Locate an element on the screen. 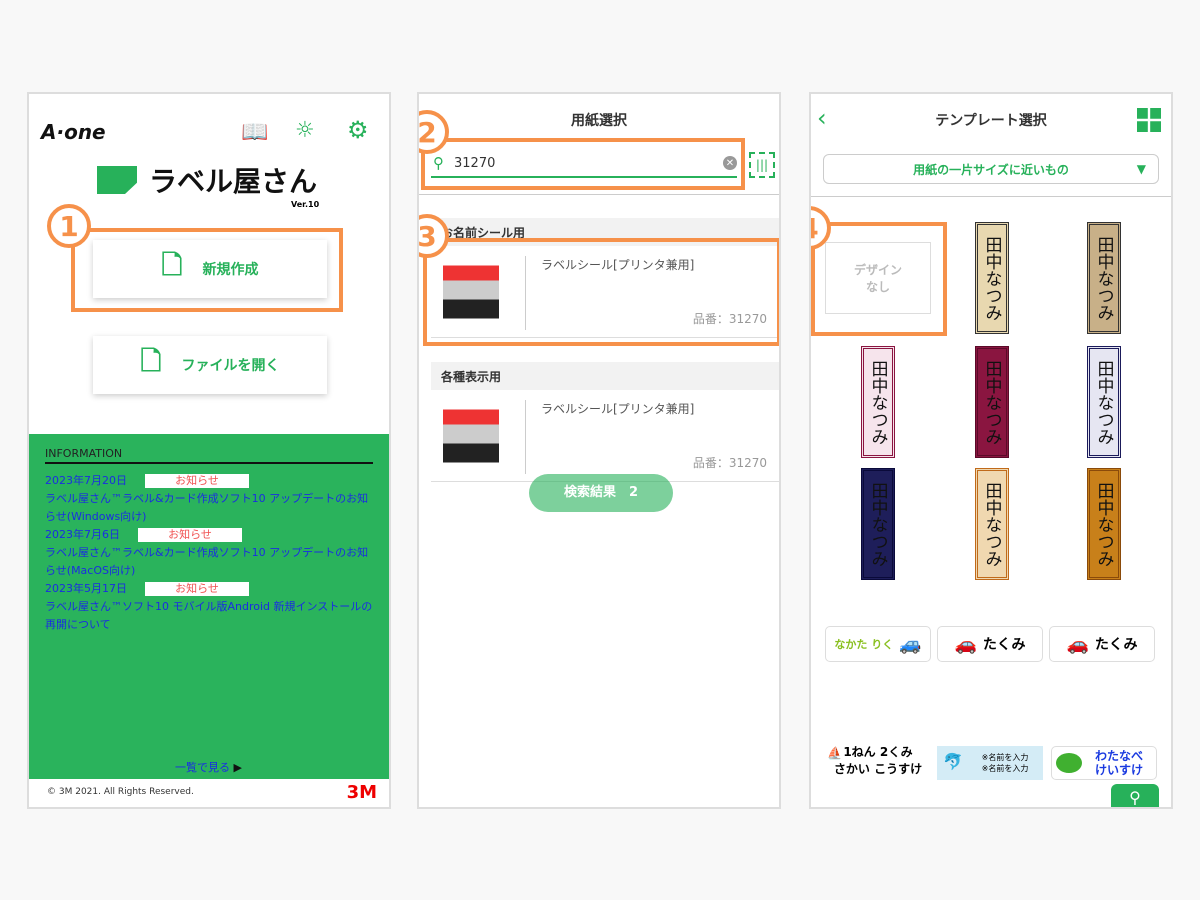 The image size is (1200, 900). template-name-label: ⛵ 1ねん 2くみ さかい こうすけ is located at coordinates (878, 760).